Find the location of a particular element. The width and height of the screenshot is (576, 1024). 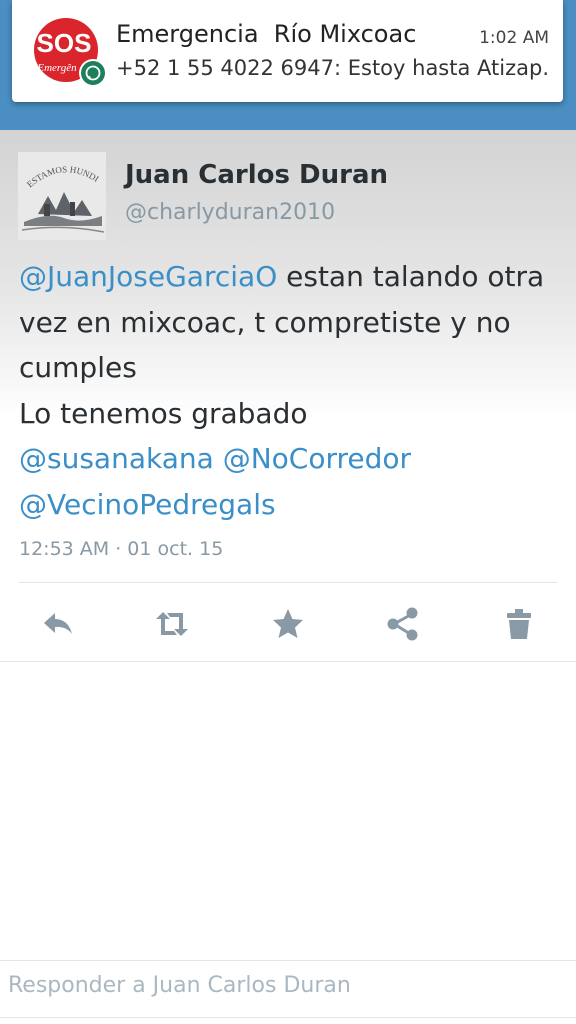

author-handle: @charlyduran2010 is located at coordinates (230, 212).